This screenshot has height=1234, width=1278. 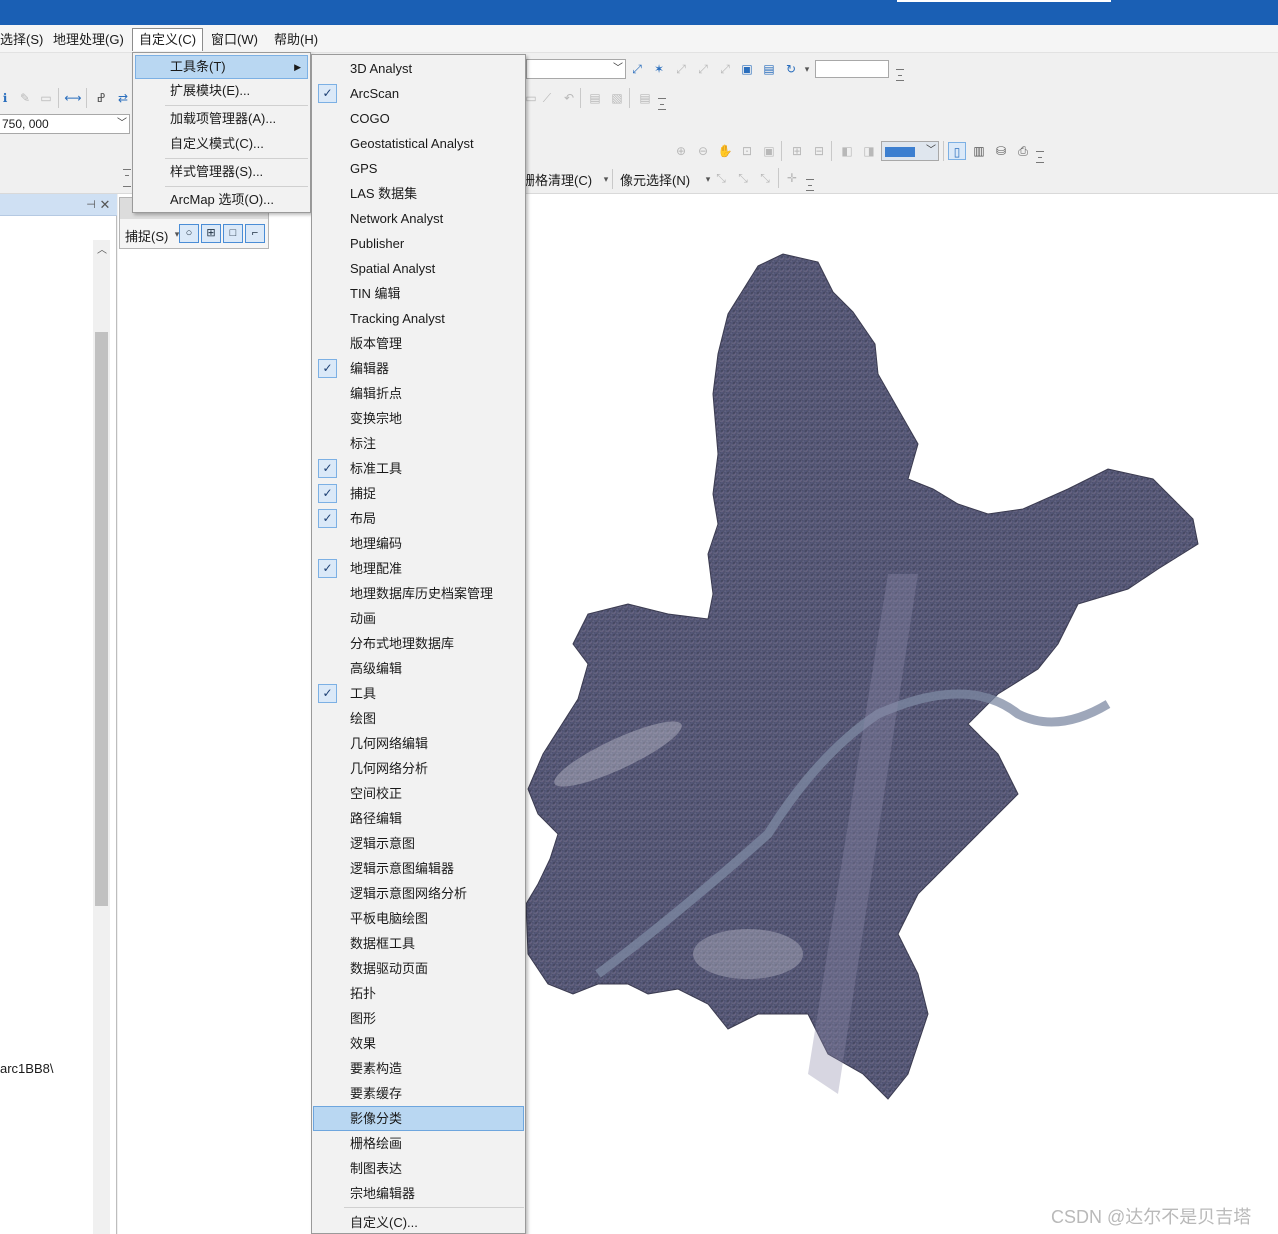 I want to click on toolbar-toggle-item: 宗地编辑器, so click(x=418, y=1193).